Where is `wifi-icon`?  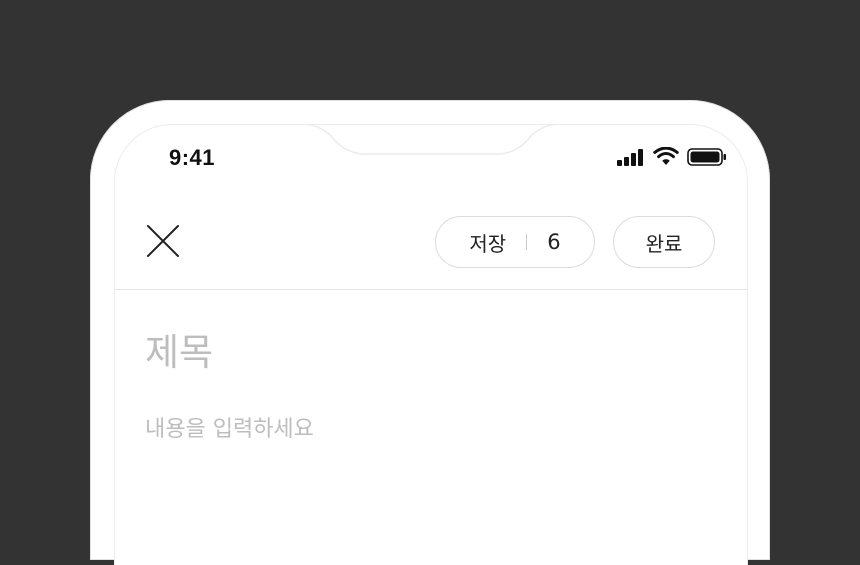
wifi-icon is located at coordinates (666, 158).